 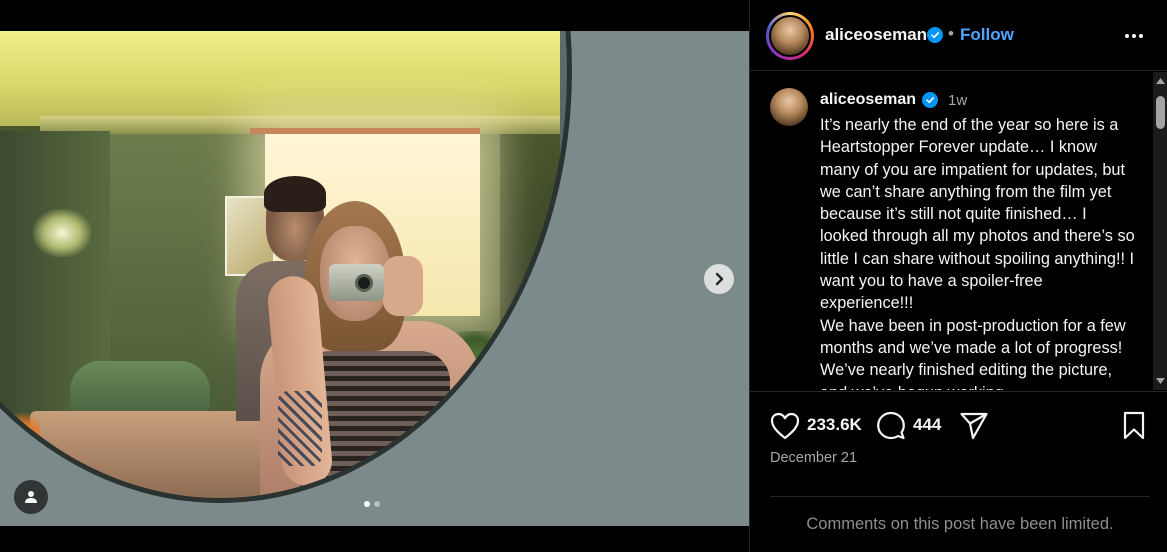 I want to click on post-header: aliceoseman • Follow, so click(x=958, y=35).